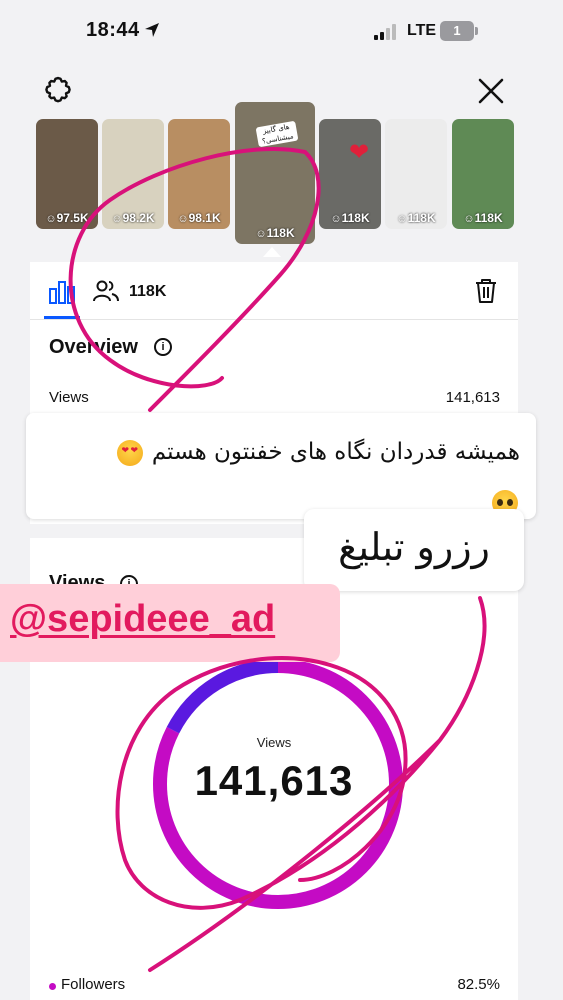  What do you see at coordinates (274, 742) in the screenshot?
I see `donut-label: Views` at bounding box center [274, 742].